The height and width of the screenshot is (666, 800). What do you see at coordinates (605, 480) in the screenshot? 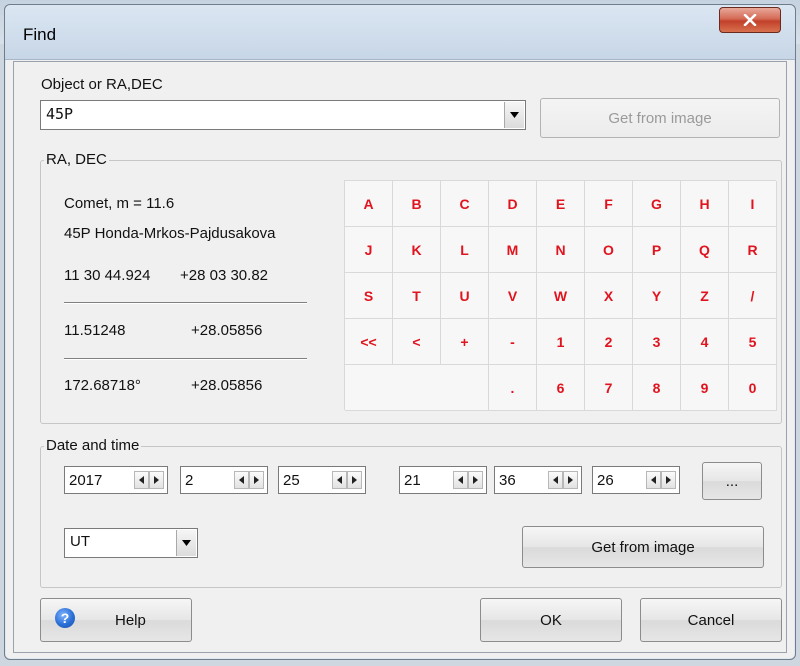
I see `second-value: 26` at bounding box center [605, 480].